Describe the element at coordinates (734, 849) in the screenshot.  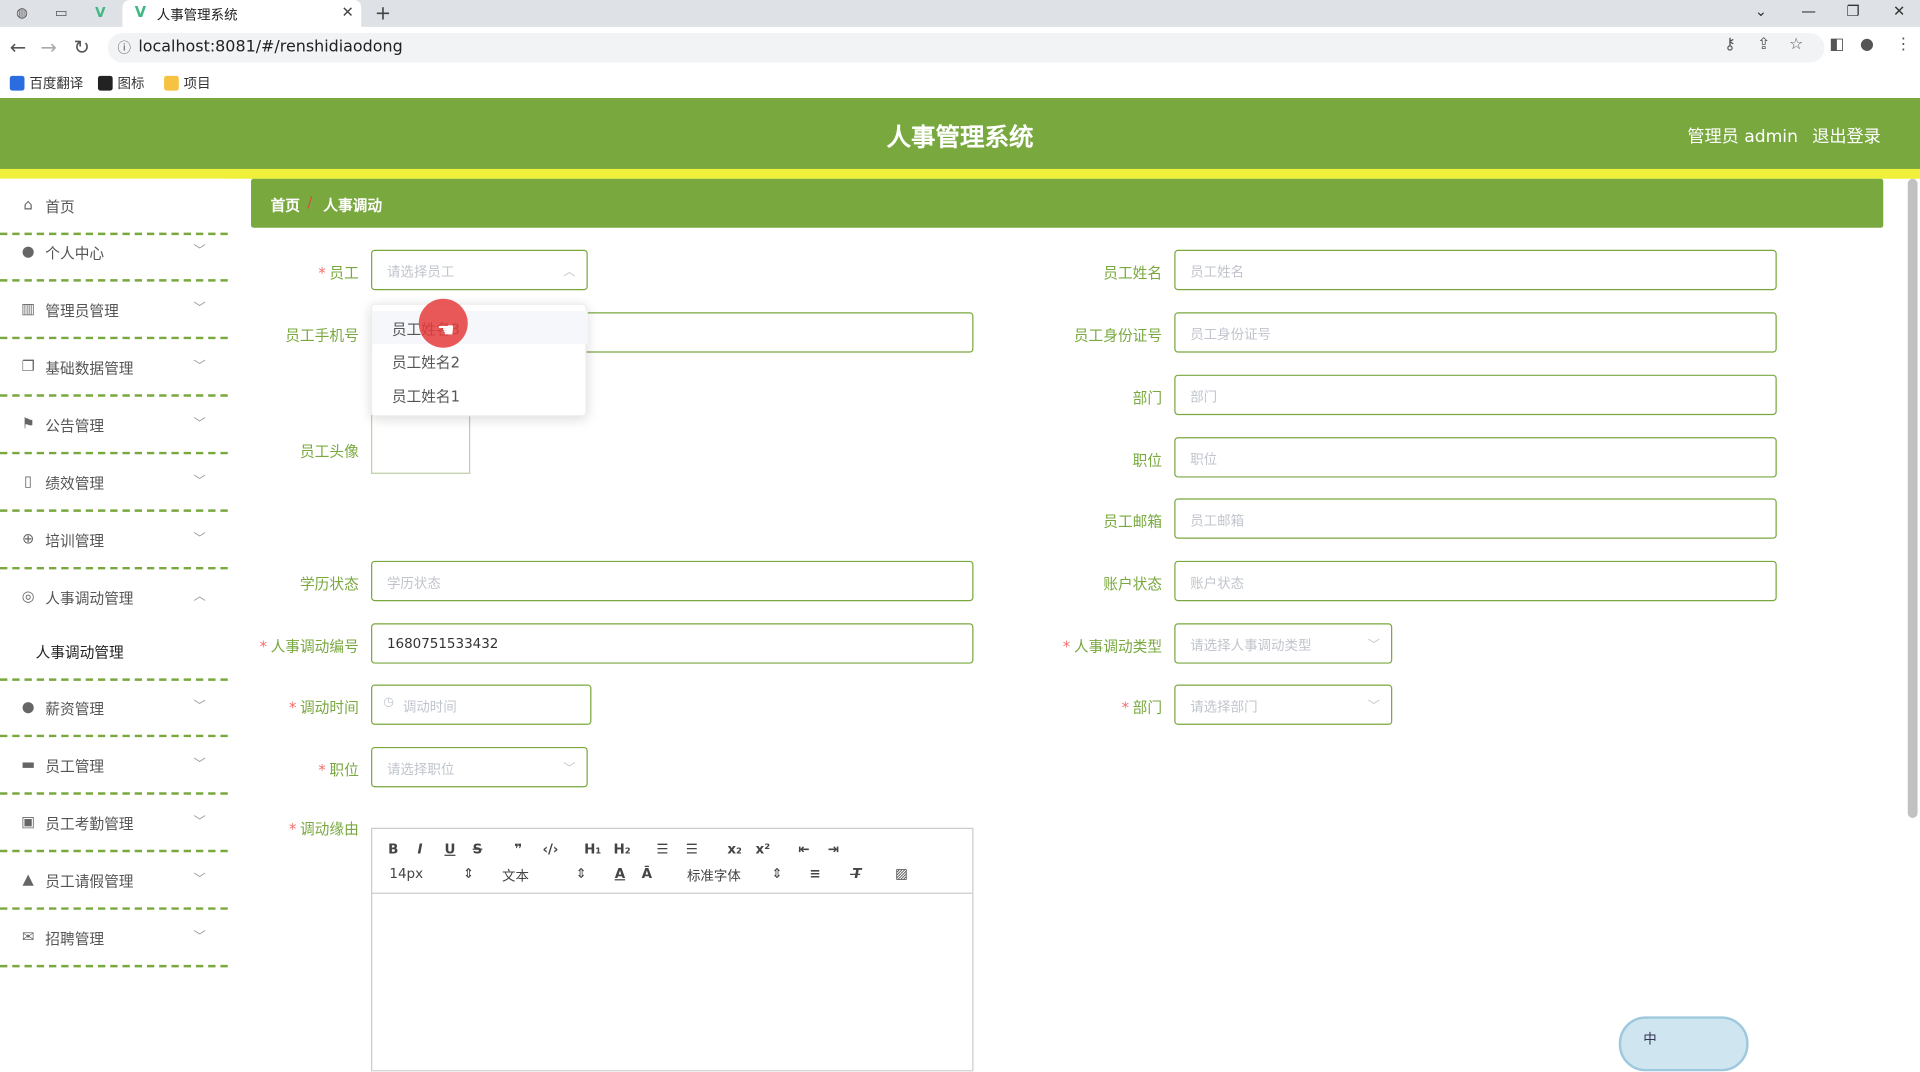
I see `subscript-icon: x₂` at that location.